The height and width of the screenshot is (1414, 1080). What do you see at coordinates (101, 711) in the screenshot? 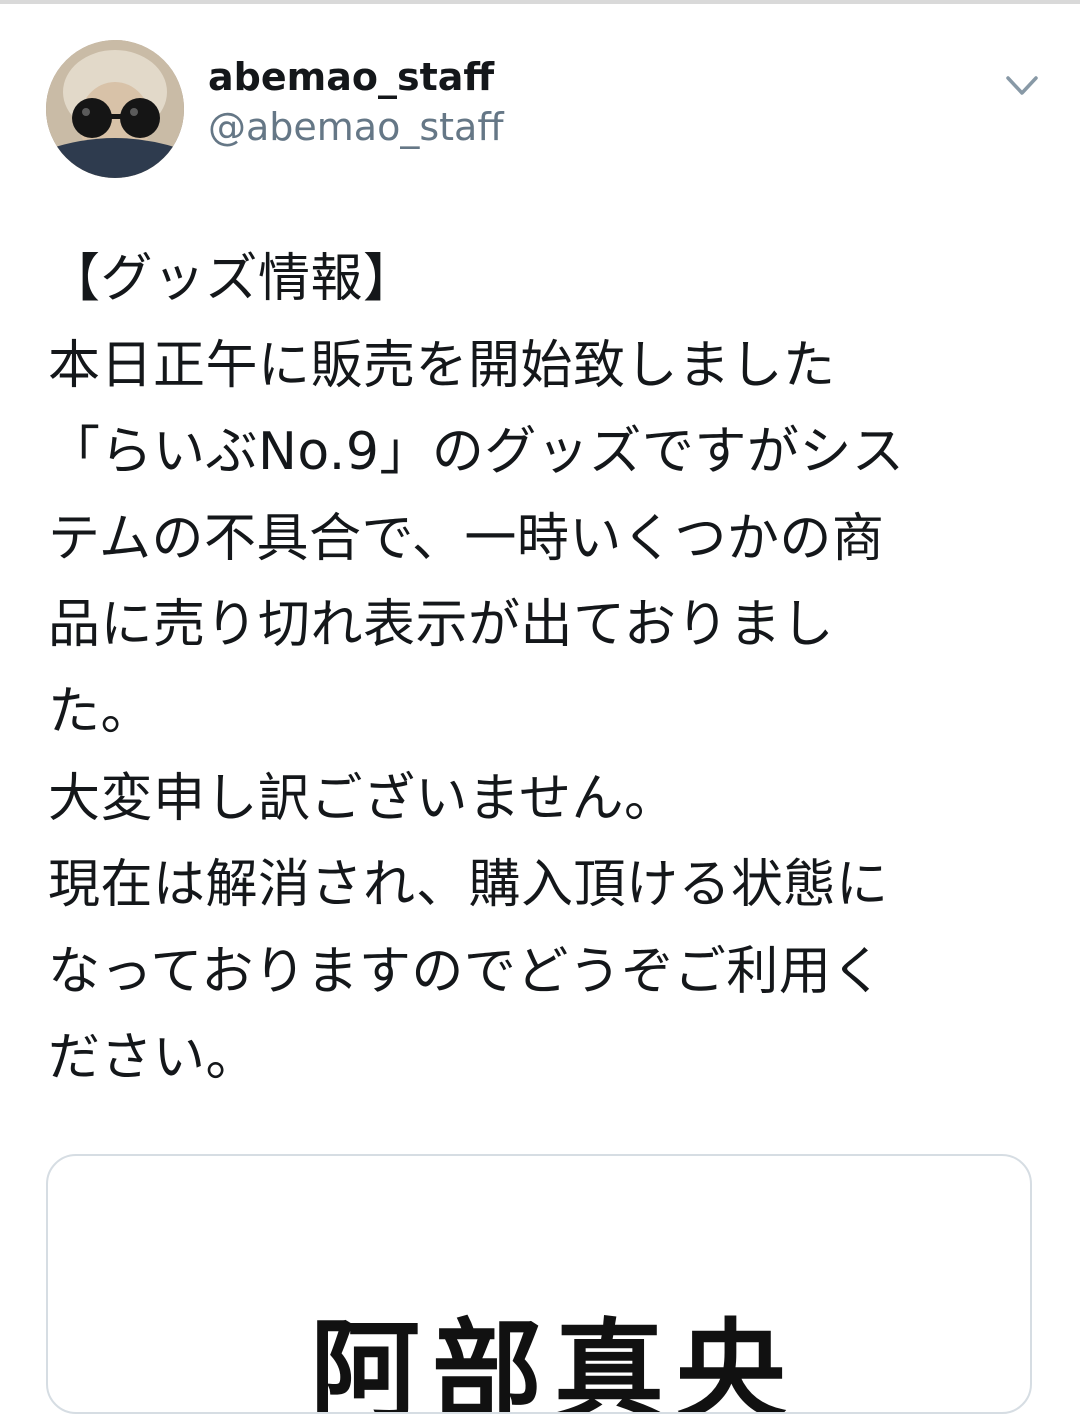
I see `tweet-line: た。` at bounding box center [101, 711].